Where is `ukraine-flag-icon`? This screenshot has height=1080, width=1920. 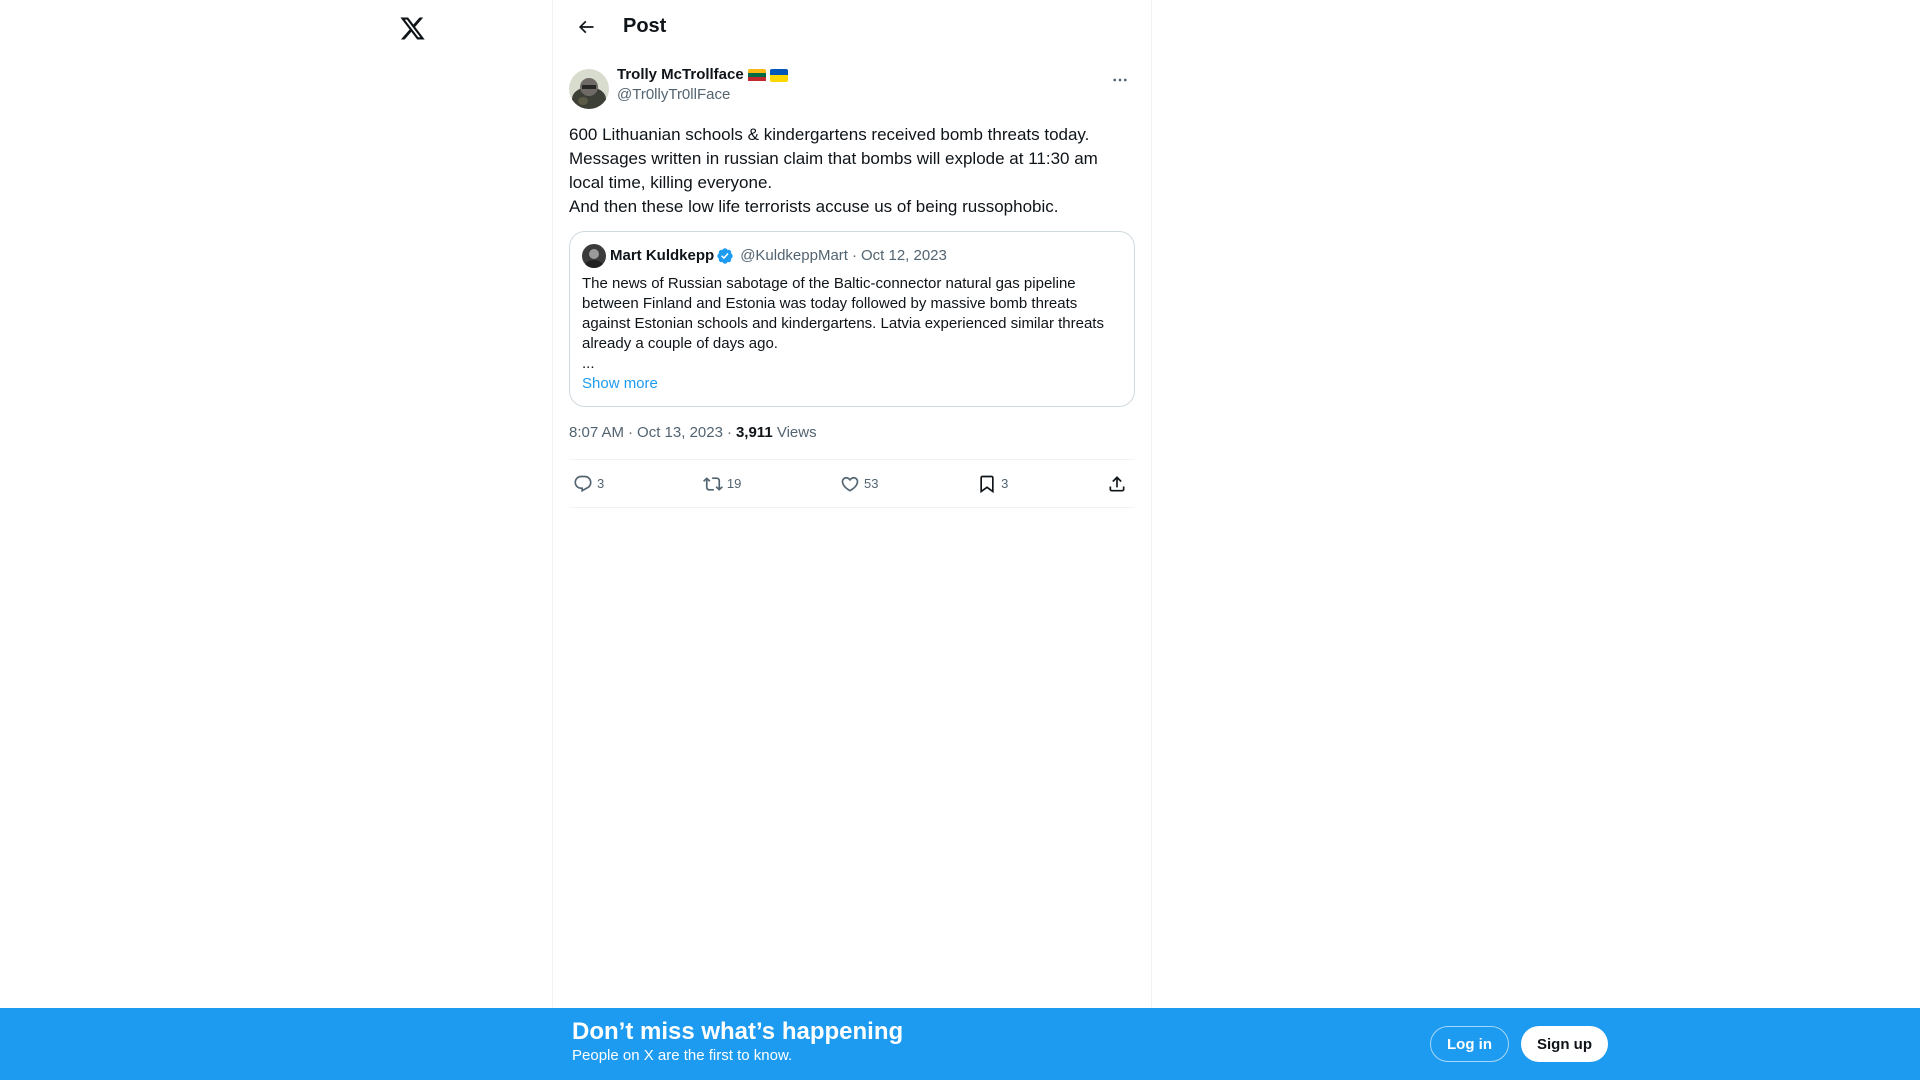
ukraine-flag-icon is located at coordinates (778, 75).